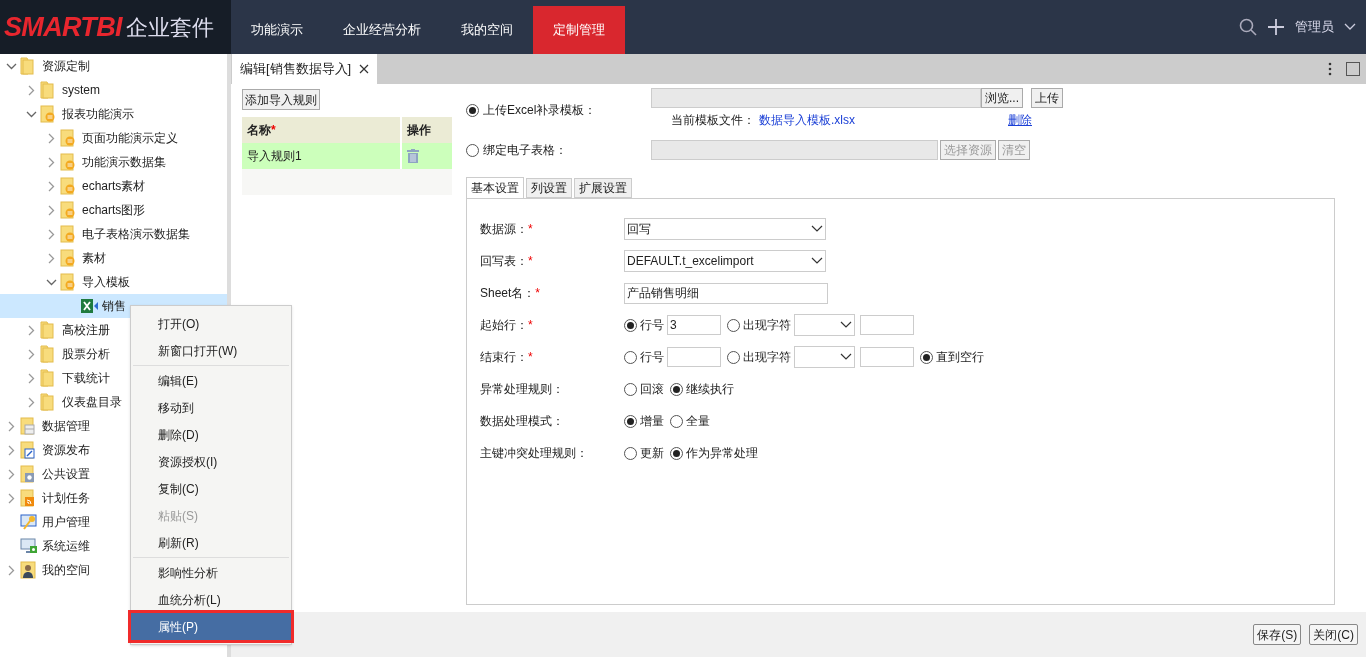 This screenshot has height=657, width=1366. What do you see at coordinates (652, 421) in the screenshot?
I see `option-label: 增量` at bounding box center [652, 421].